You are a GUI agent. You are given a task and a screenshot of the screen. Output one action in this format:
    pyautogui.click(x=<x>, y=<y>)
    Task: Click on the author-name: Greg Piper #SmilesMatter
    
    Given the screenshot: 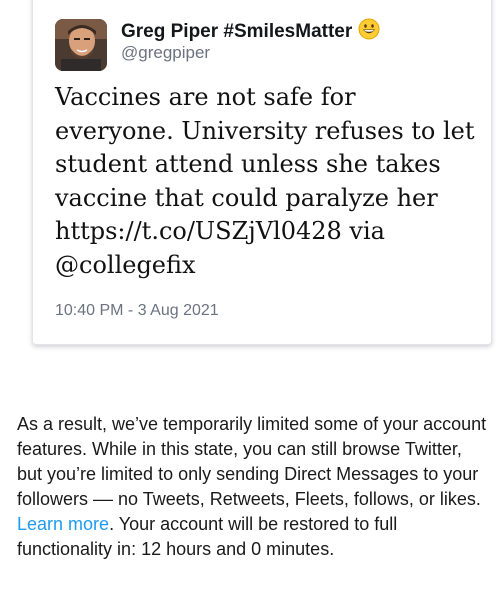 What is the action you would take?
    pyautogui.click(x=250, y=32)
    